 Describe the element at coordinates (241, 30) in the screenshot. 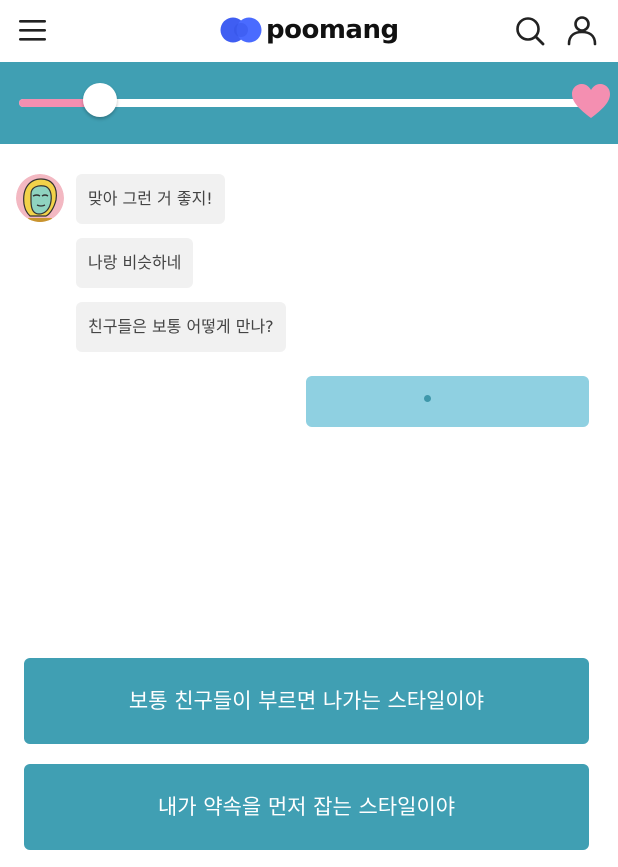

I see `logo-mark-icon` at that location.